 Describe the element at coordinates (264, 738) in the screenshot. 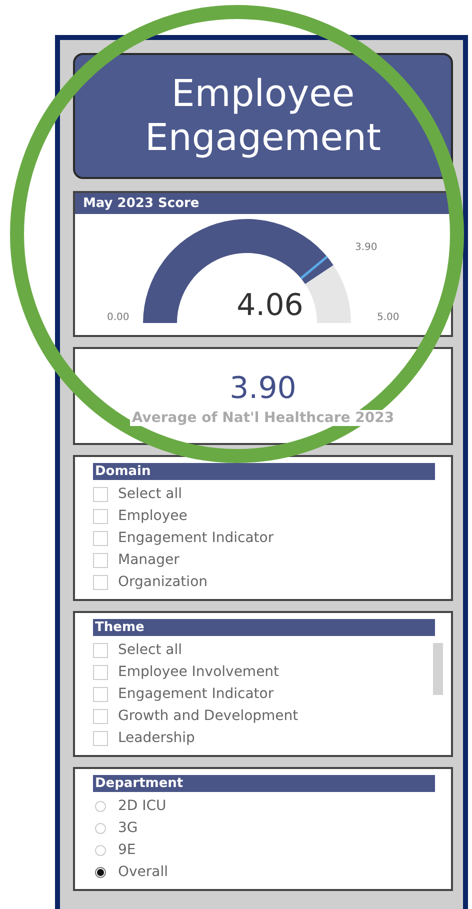

I see `slicer-option: Leadership` at that location.